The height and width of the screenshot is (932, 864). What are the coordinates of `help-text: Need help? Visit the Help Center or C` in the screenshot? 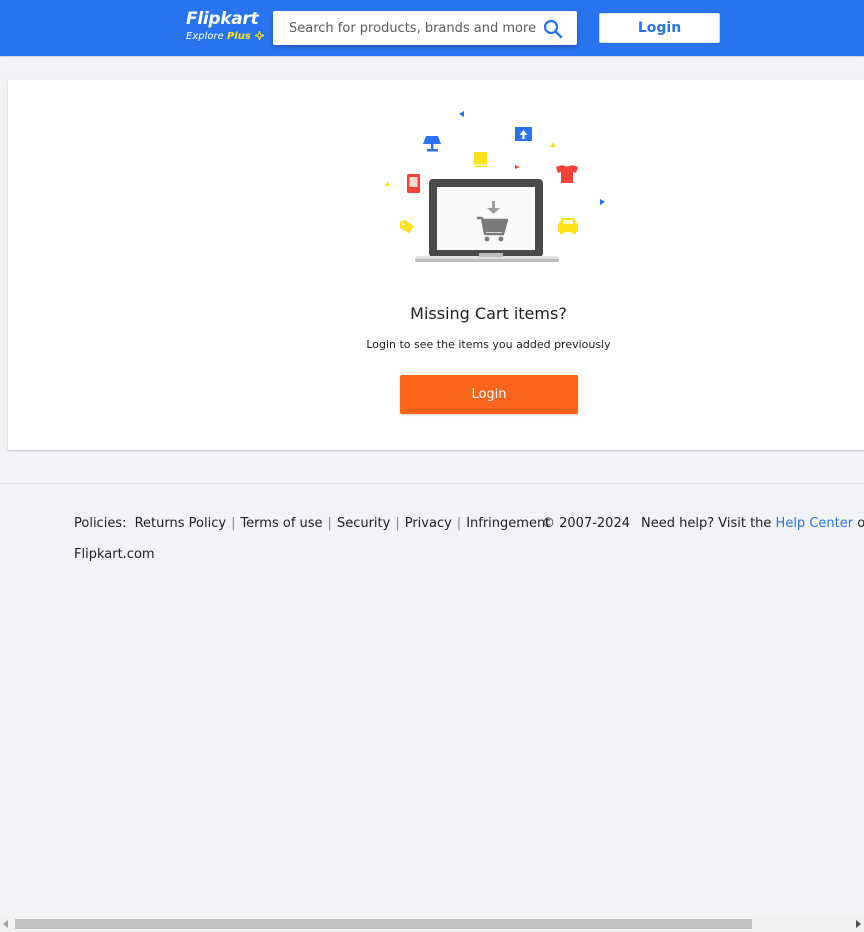 It's located at (752, 524).